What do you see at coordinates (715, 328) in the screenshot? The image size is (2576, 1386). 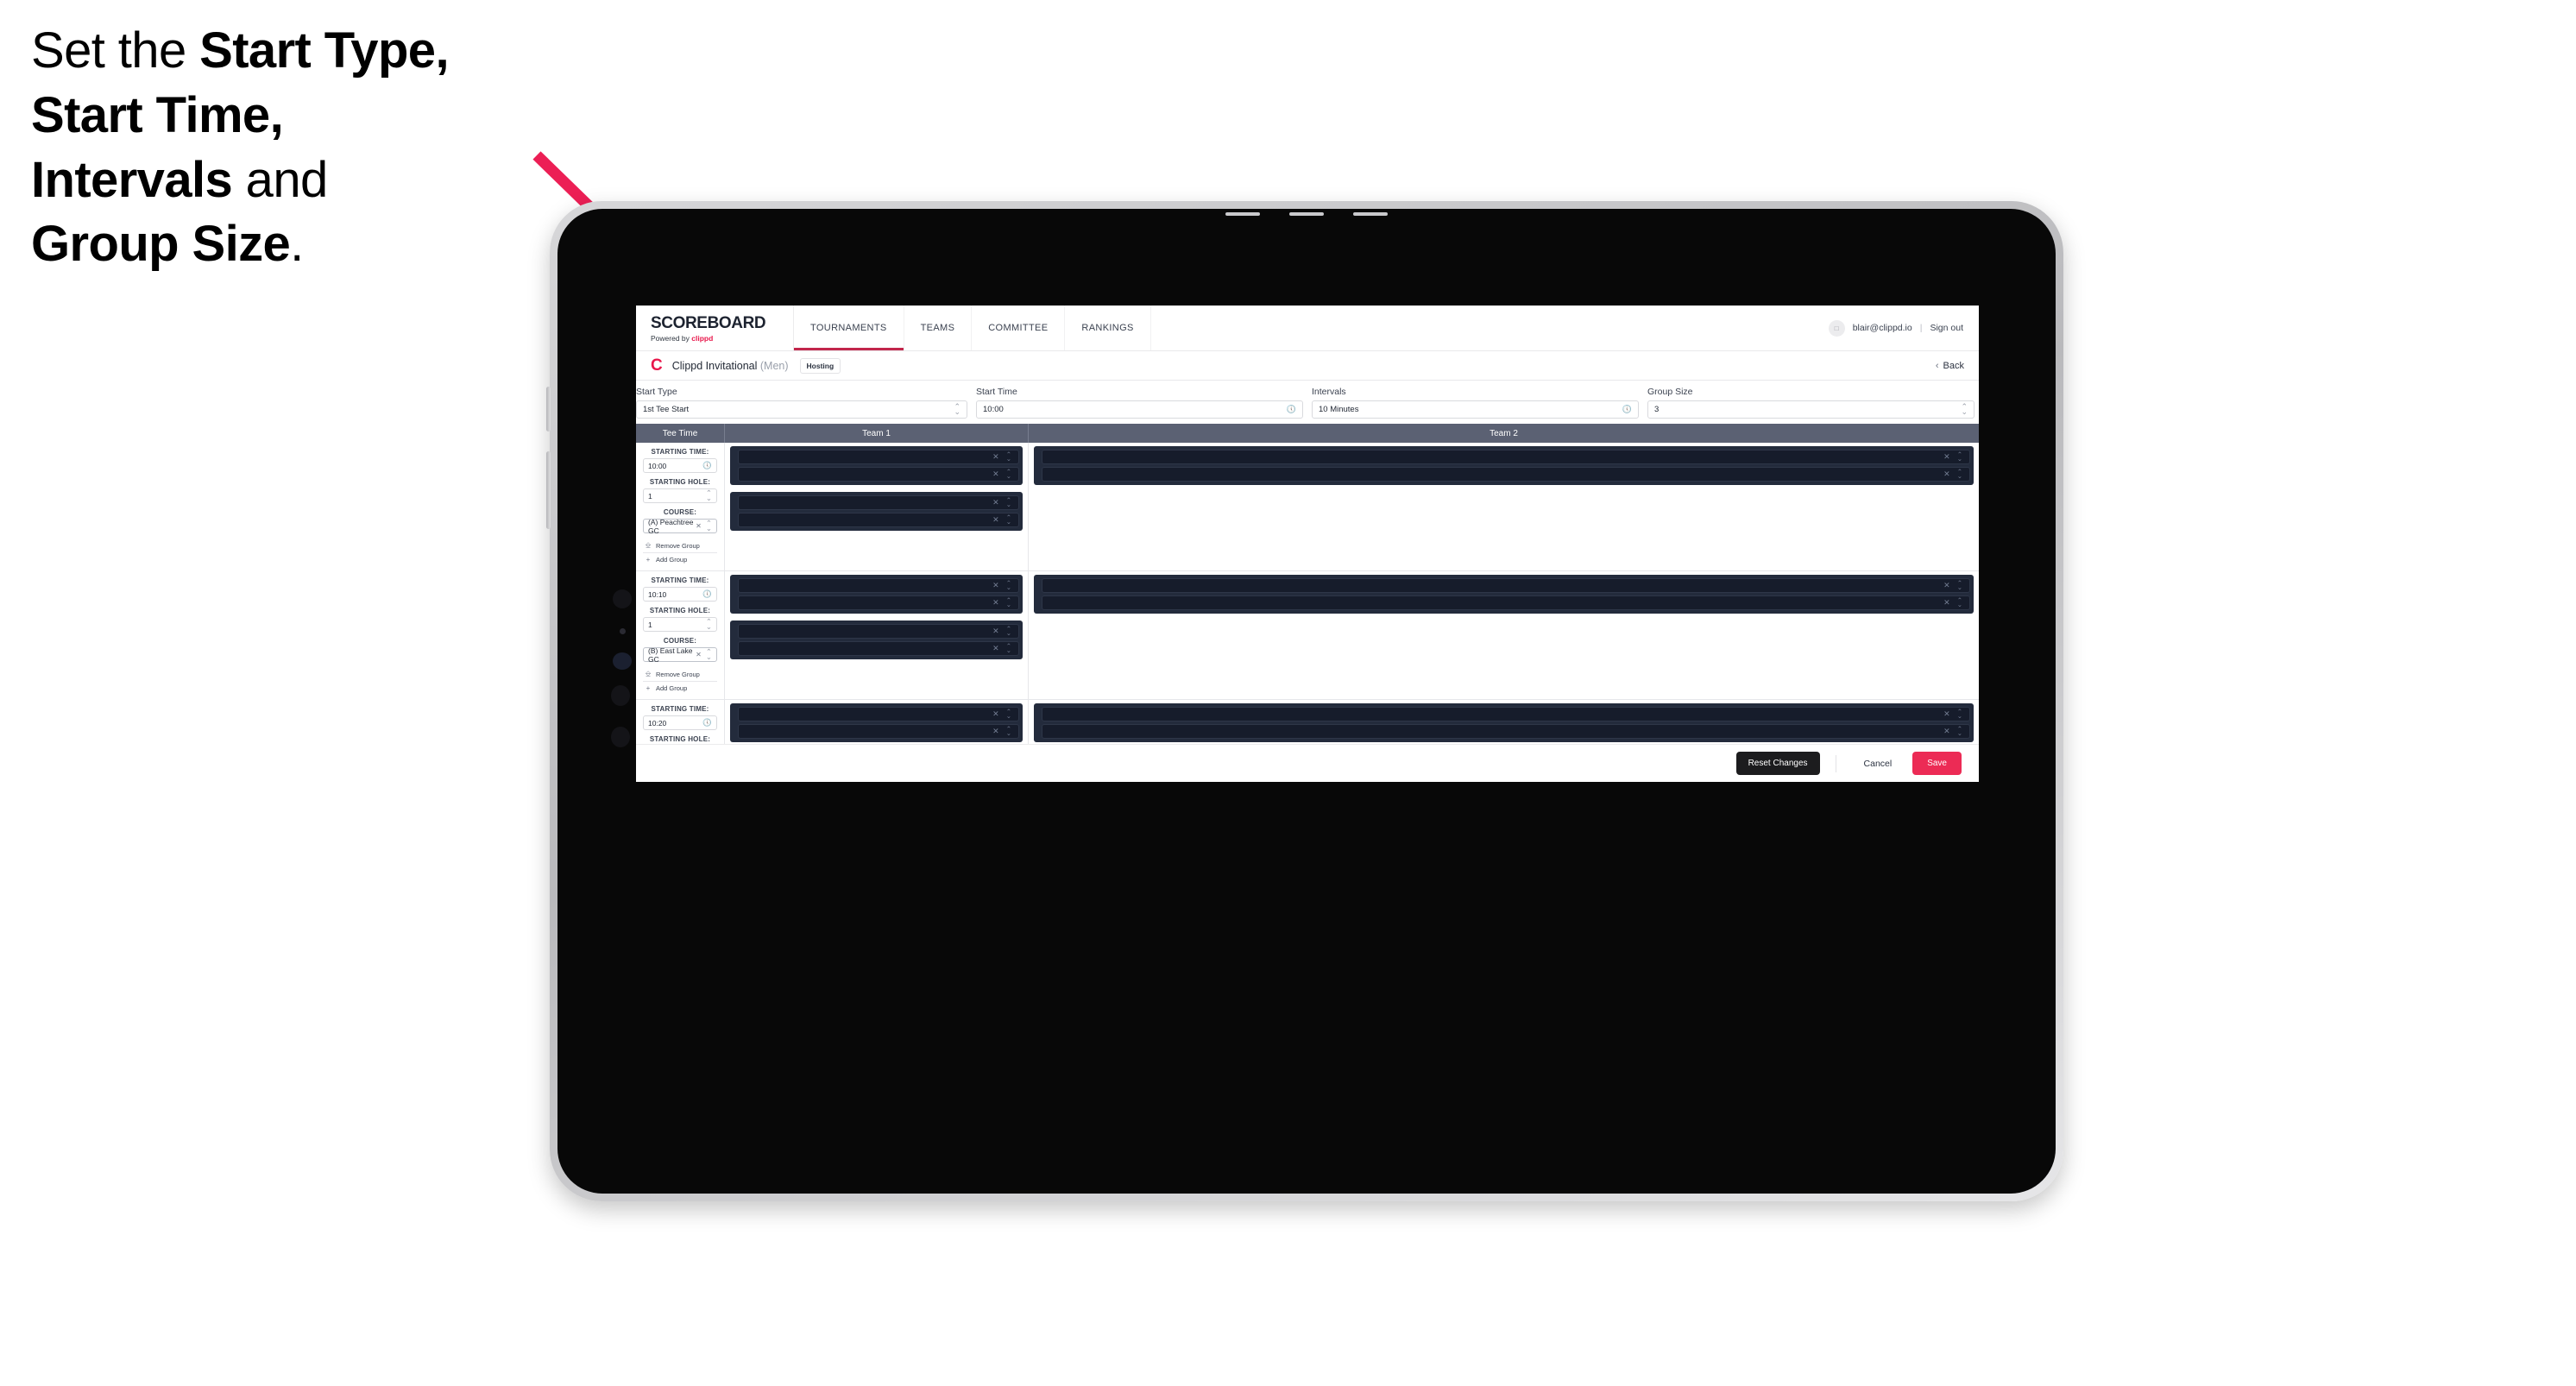 I see `scoreboard-logo: SCOREBOARD Powered by clippd` at bounding box center [715, 328].